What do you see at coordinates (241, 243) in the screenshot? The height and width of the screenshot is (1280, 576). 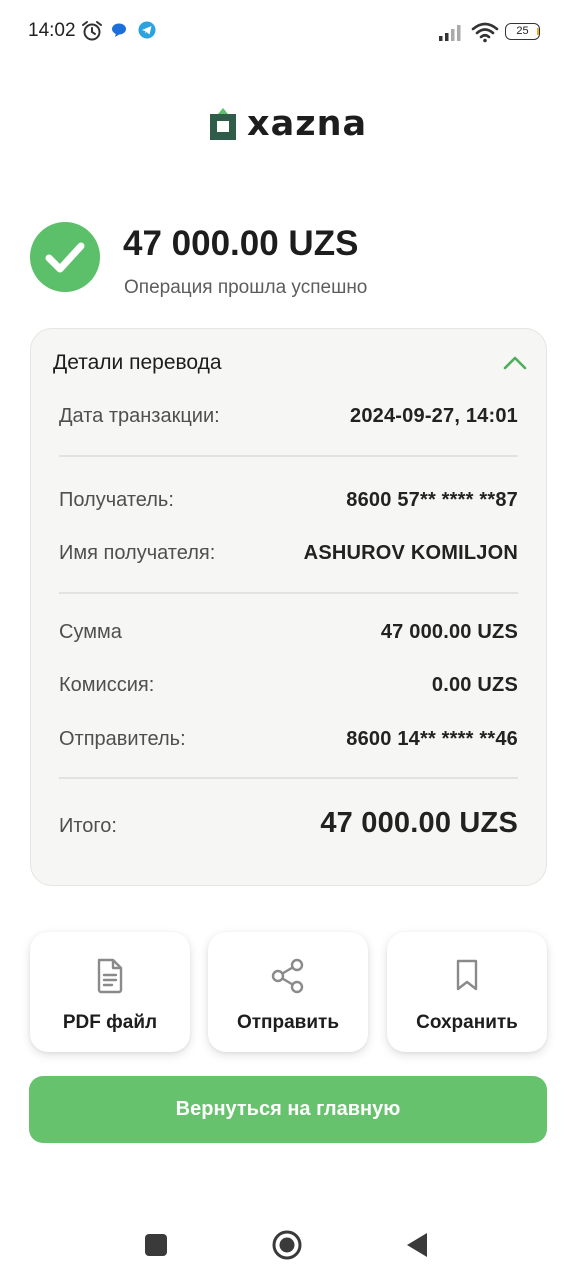 I see `transfer-amount: 47 000.00 UZS` at bounding box center [241, 243].